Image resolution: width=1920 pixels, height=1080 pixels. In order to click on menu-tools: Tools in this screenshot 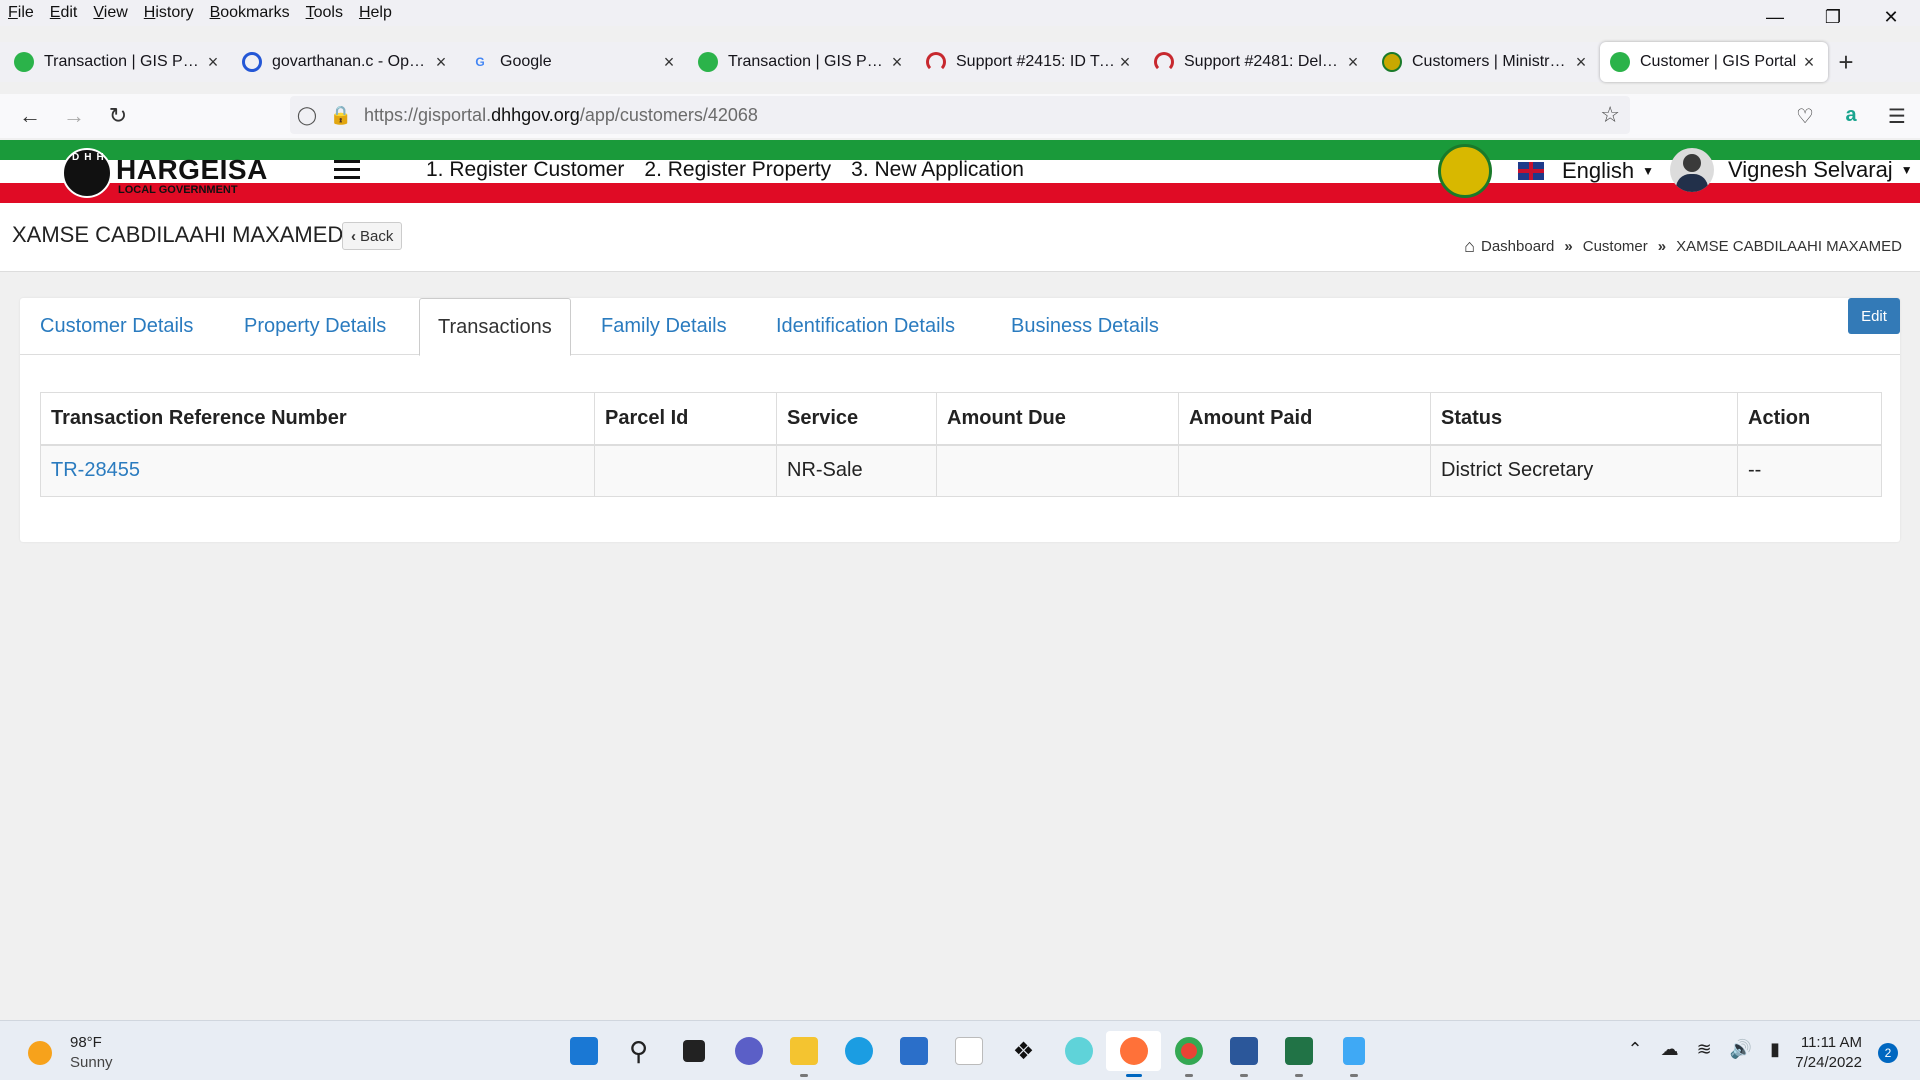, I will do `click(324, 13)`.